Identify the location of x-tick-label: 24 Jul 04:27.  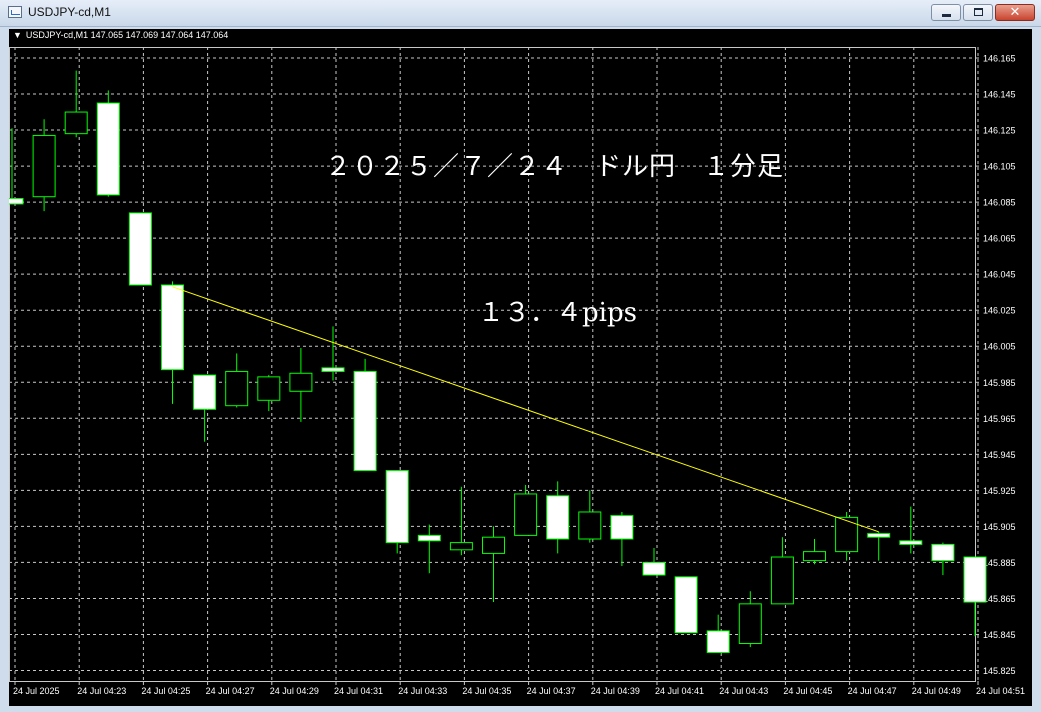
(230, 691).